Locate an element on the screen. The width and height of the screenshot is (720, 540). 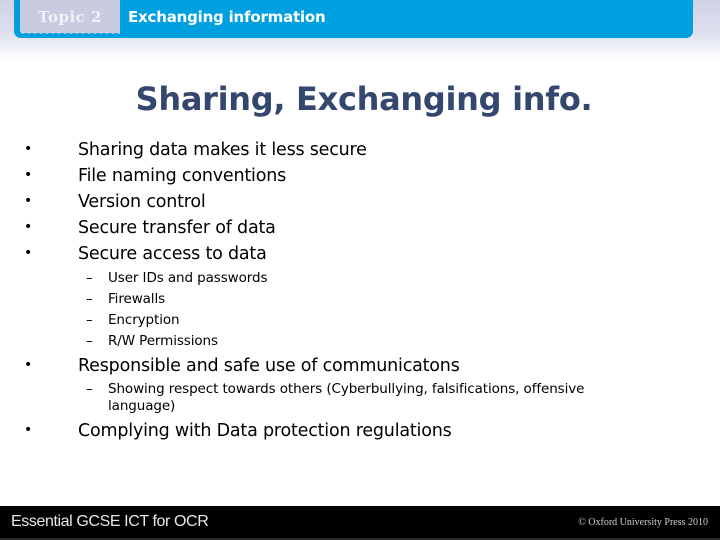
copyright-notice: © Oxford University Press 2010 is located at coordinates (643, 522).